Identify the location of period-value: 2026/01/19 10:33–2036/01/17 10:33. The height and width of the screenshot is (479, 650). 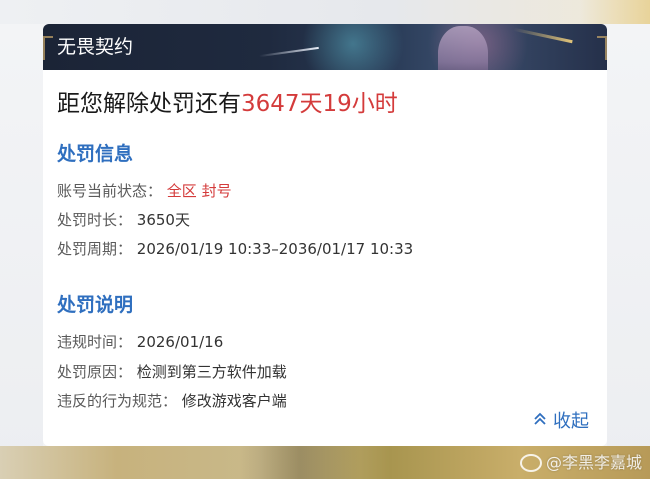
(275, 249).